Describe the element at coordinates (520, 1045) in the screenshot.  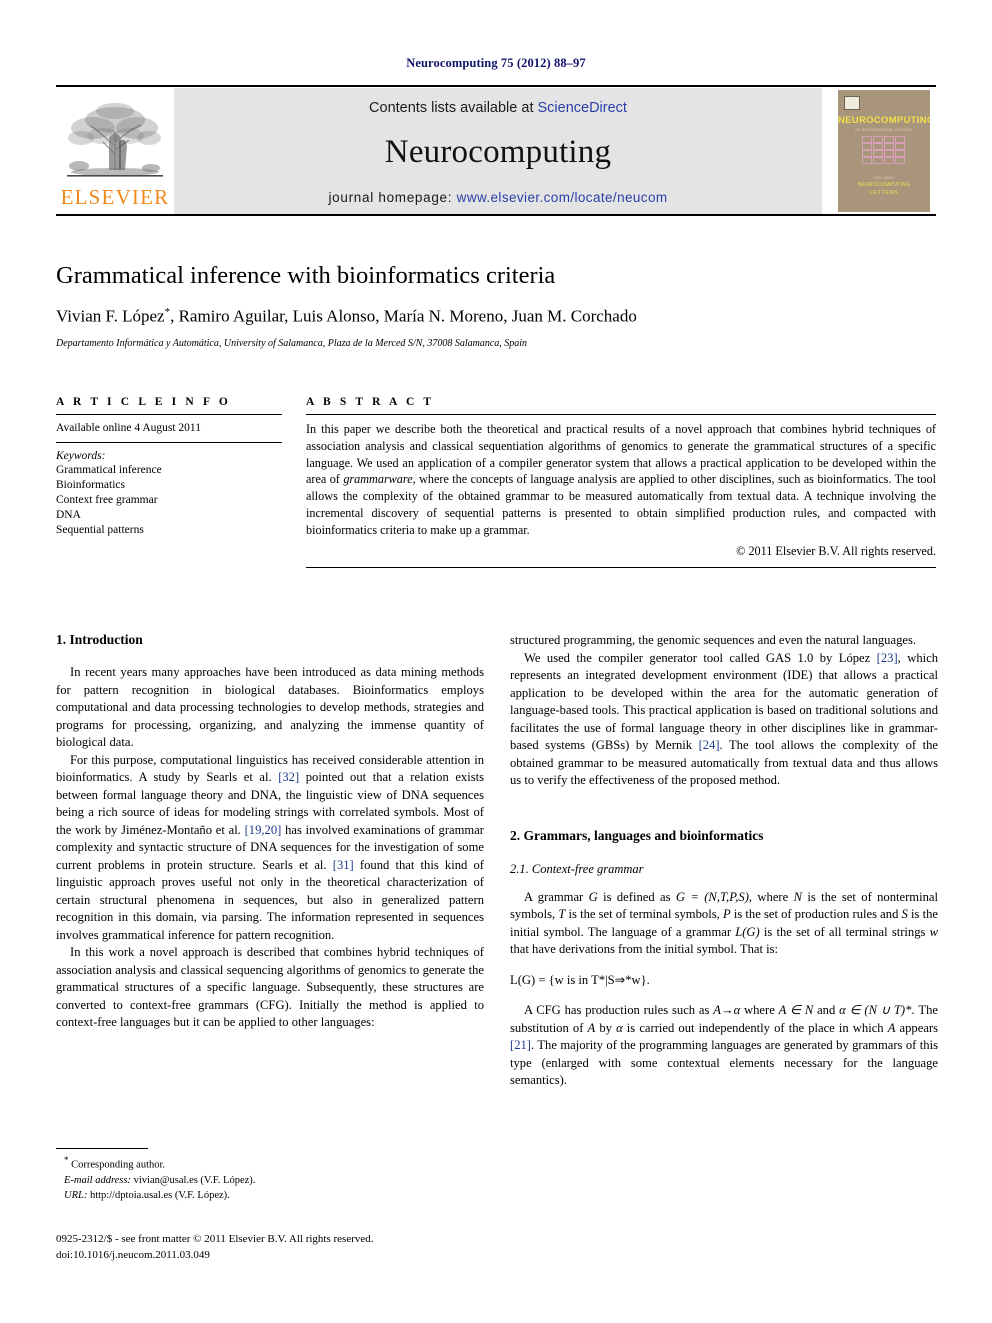
I see `citation-ref: [21]` at that location.